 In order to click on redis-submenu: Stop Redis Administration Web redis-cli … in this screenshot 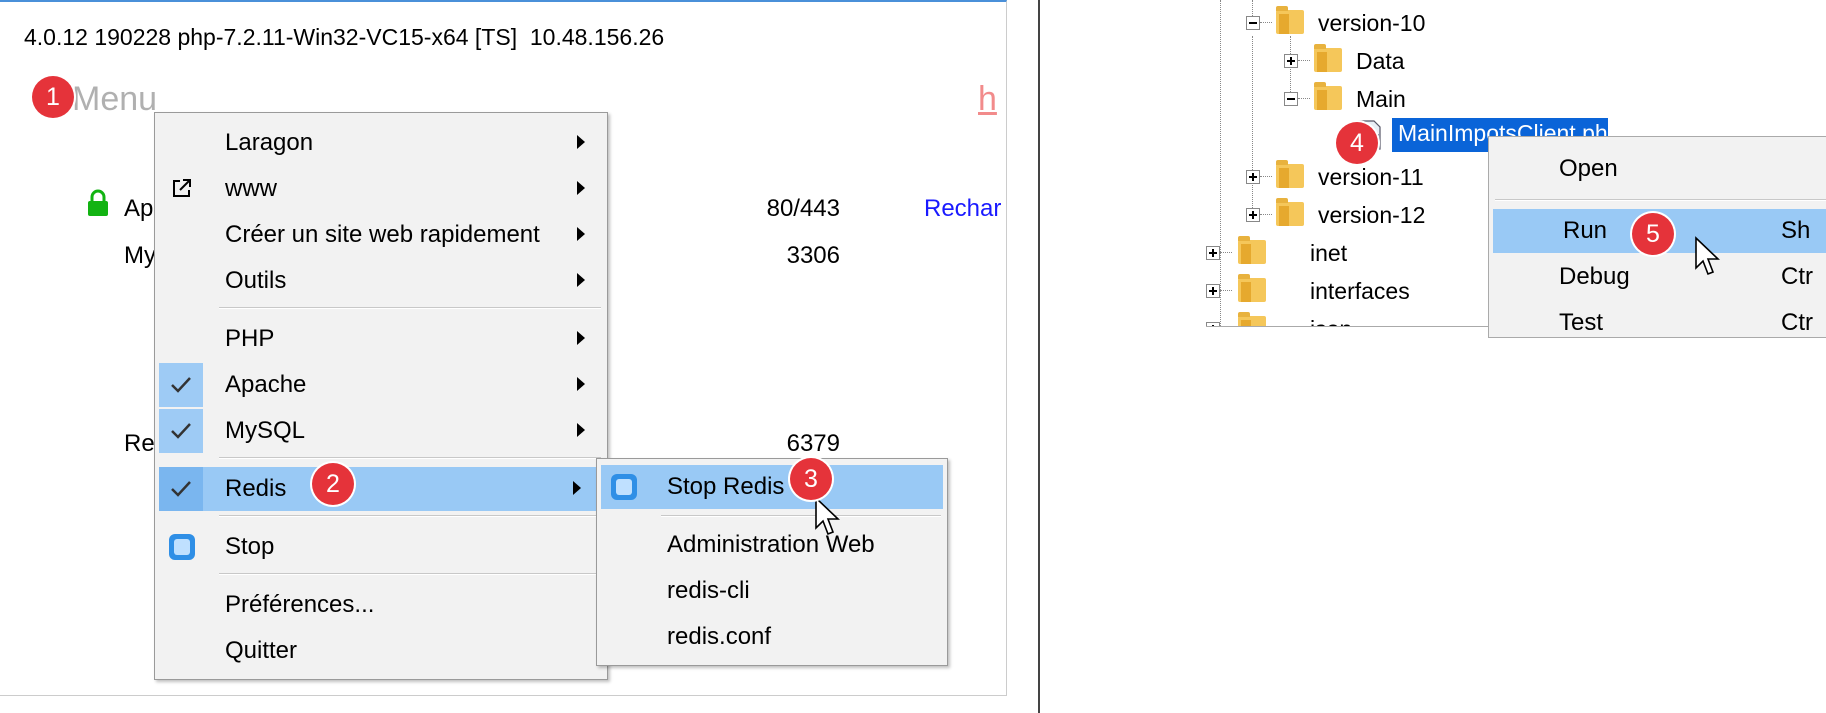, I will do `click(772, 562)`.